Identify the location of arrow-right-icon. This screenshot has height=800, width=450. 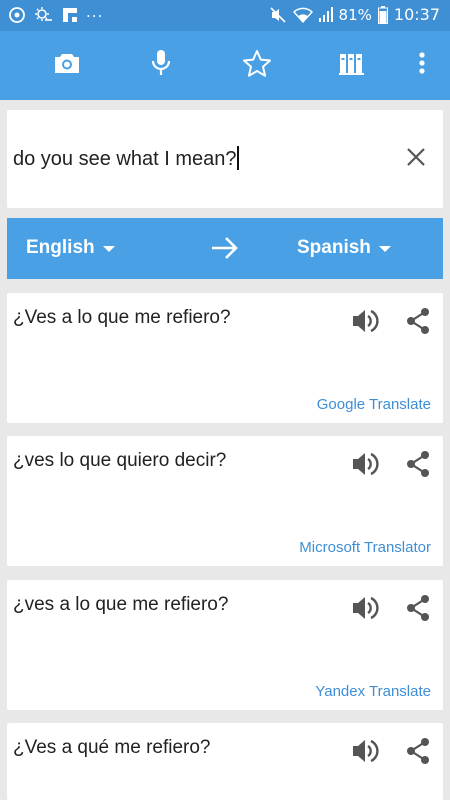
(225, 251).